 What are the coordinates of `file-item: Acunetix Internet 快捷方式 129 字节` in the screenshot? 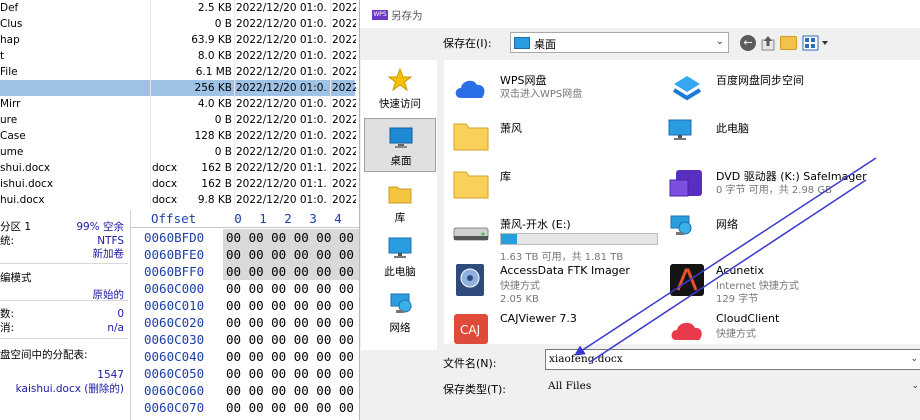 It's located at (774, 280).